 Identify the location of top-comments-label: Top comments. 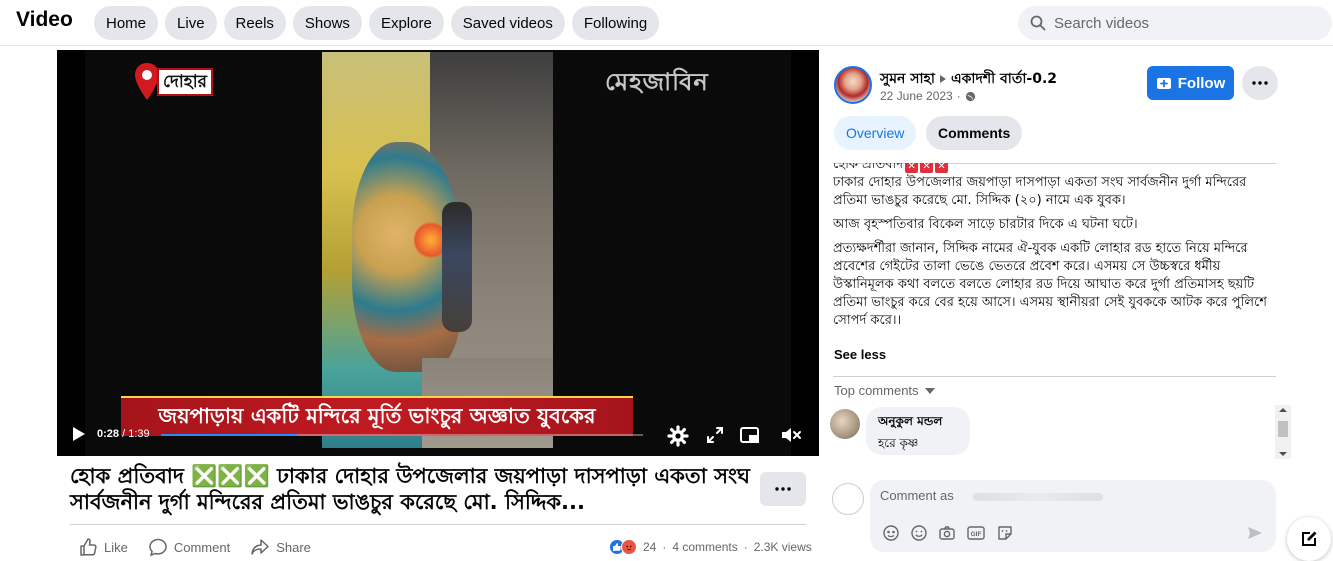
(876, 390).